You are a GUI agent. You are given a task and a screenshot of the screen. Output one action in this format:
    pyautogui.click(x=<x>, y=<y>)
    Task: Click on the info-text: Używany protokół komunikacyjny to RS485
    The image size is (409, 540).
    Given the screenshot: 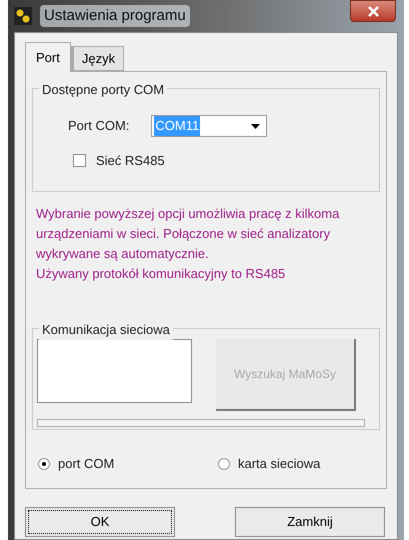 What is the action you would take?
    pyautogui.click(x=161, y=274)
    